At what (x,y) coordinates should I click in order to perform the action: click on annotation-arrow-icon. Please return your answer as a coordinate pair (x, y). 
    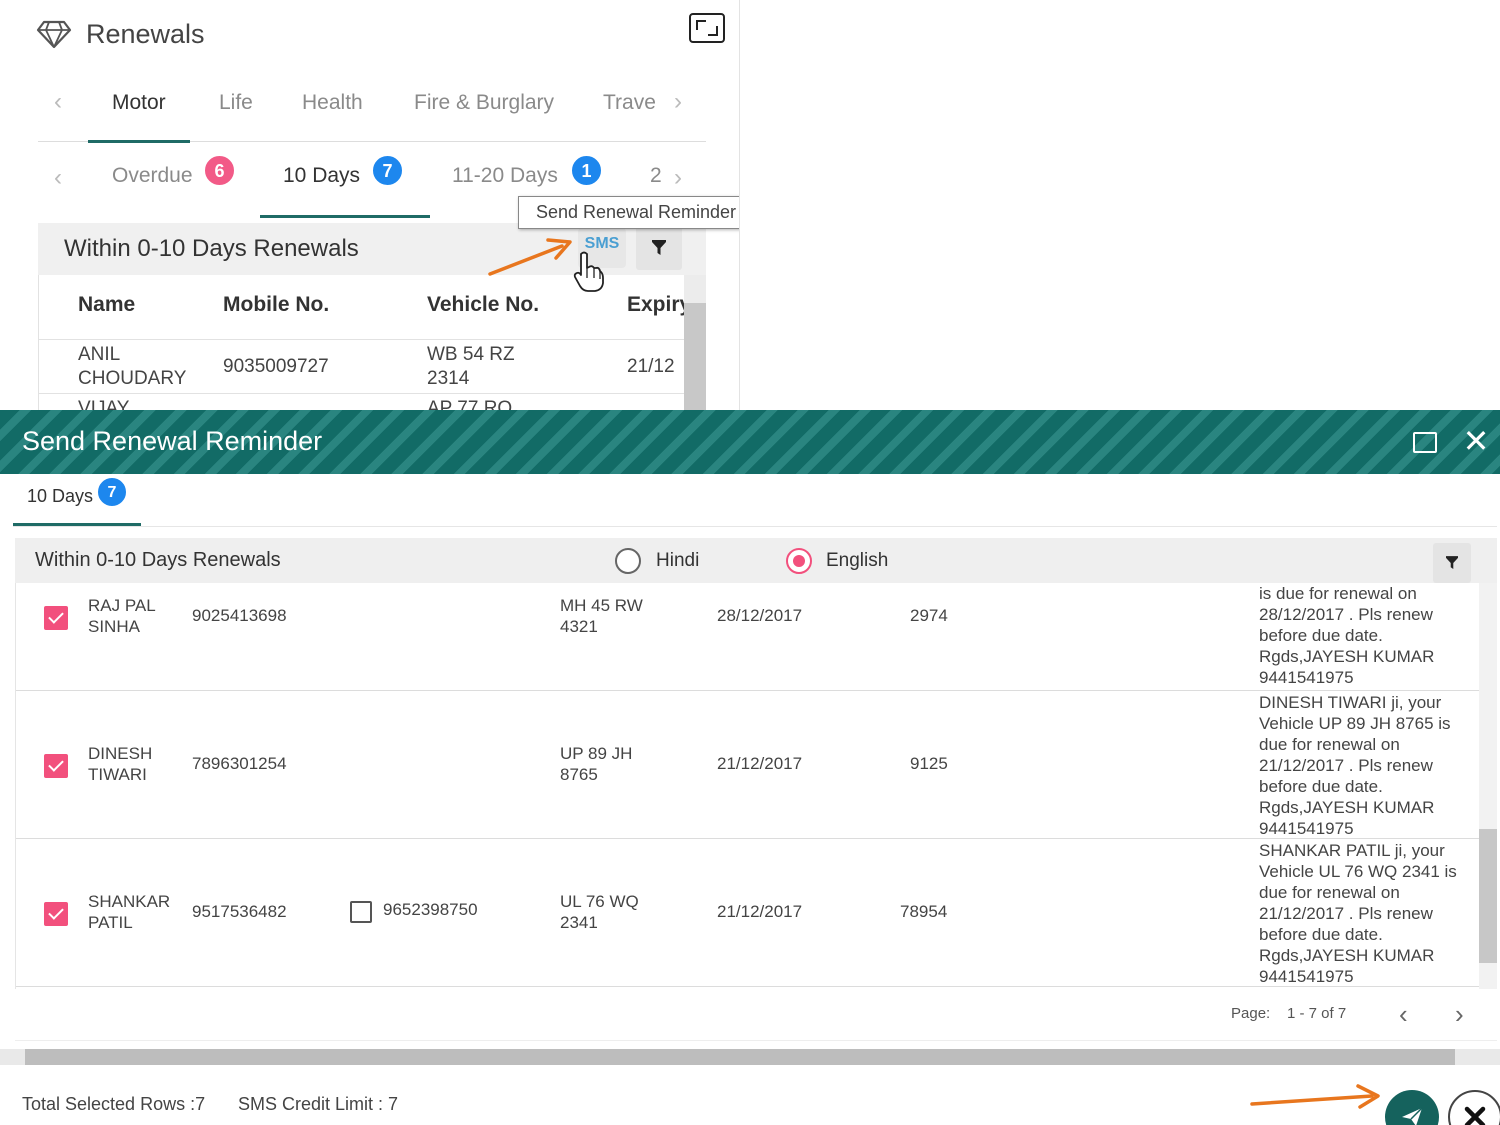
    Looking at the image, I should click on (1315, 1096).